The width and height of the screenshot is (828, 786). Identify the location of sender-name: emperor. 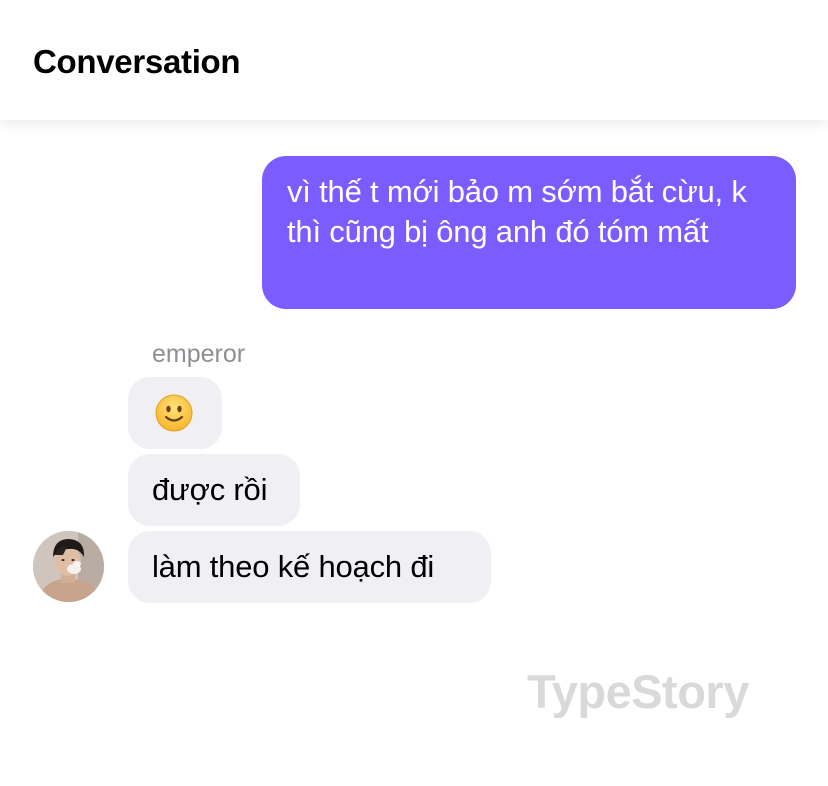
(199, 354).